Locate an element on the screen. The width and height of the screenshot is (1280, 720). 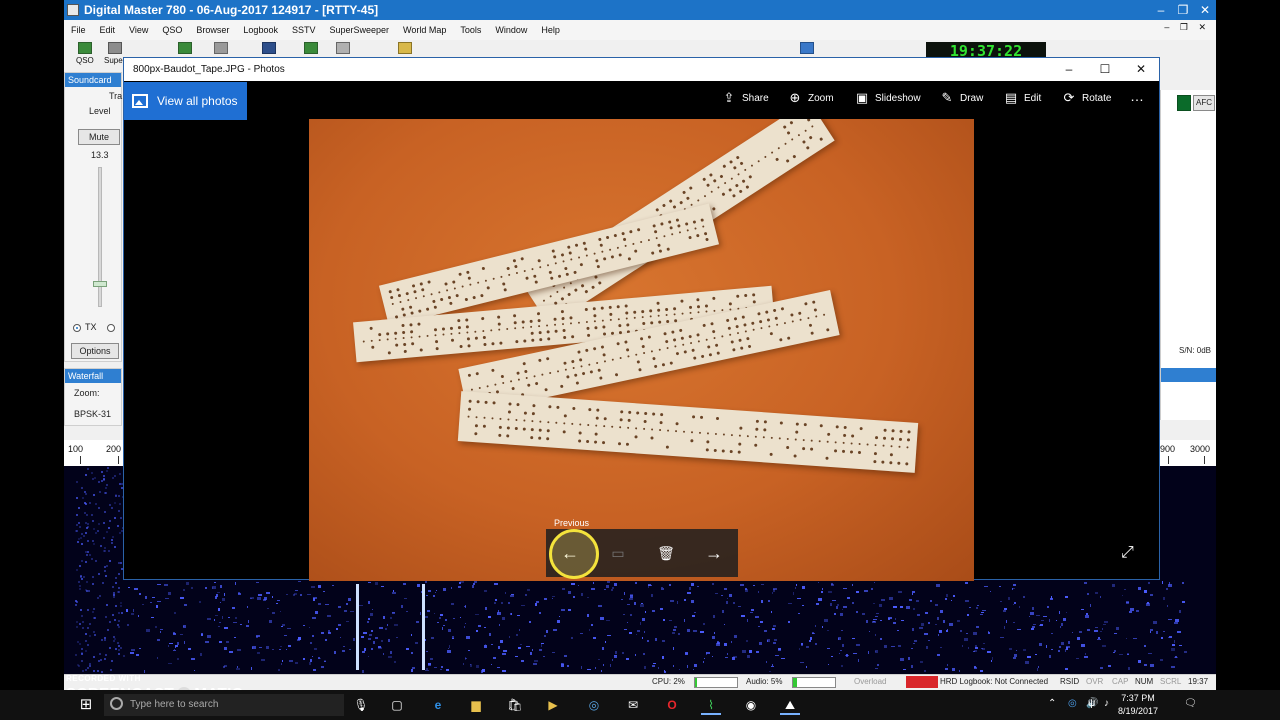
toolbar-qso-button: QSO is located at coordinates (85, 53).